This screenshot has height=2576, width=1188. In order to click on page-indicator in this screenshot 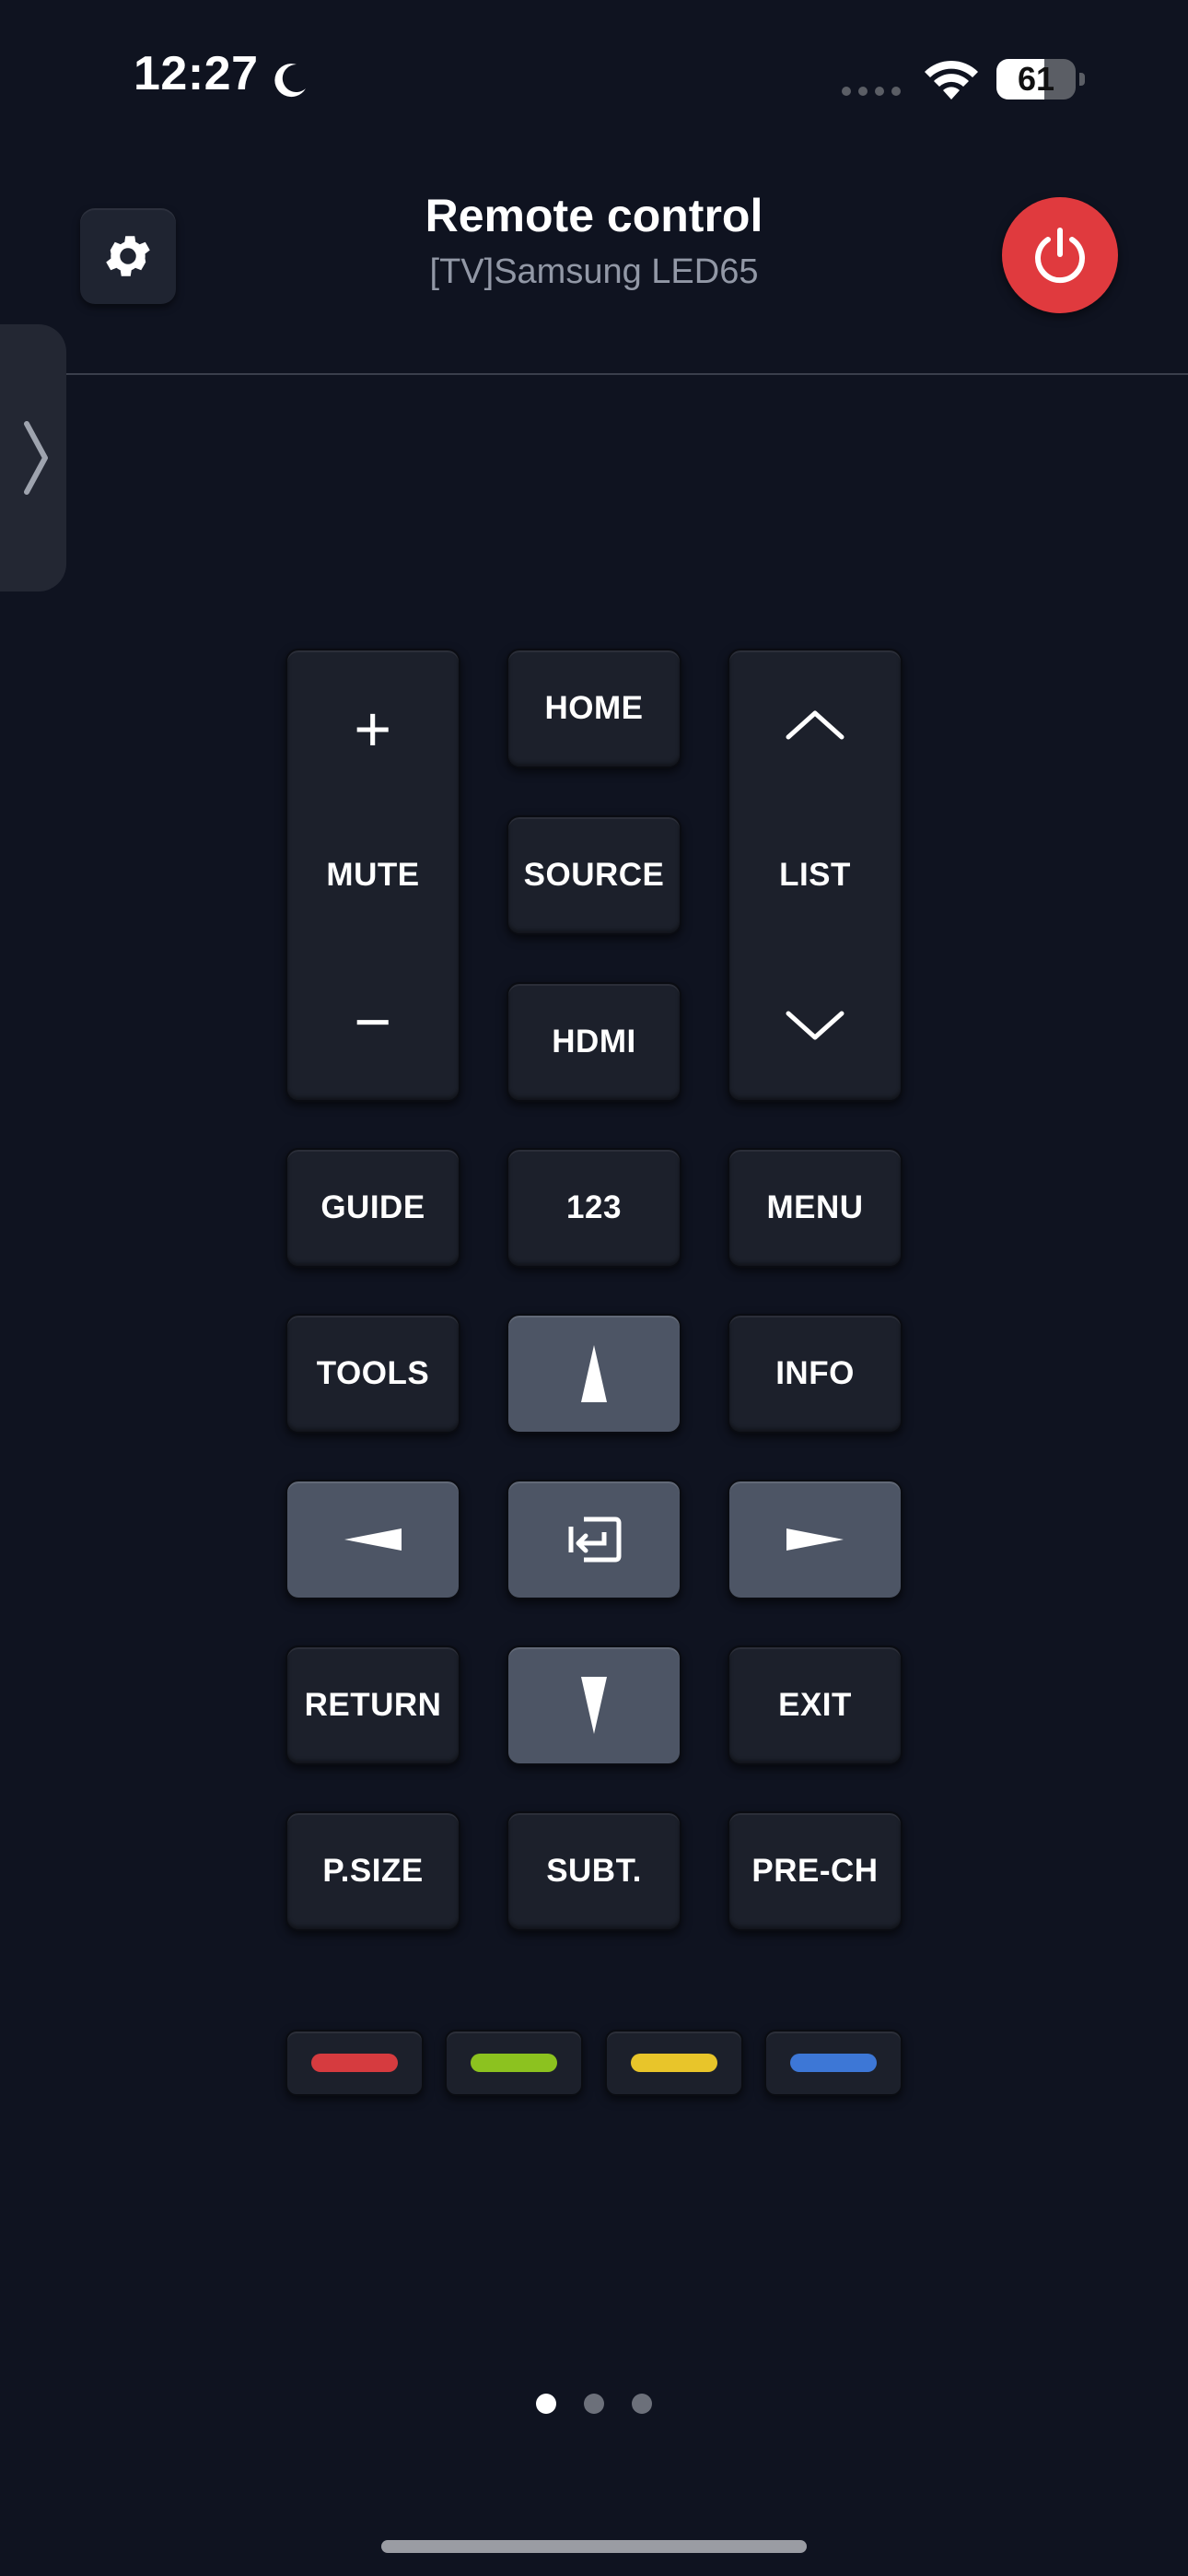, I will do `click(594, 2404)`.